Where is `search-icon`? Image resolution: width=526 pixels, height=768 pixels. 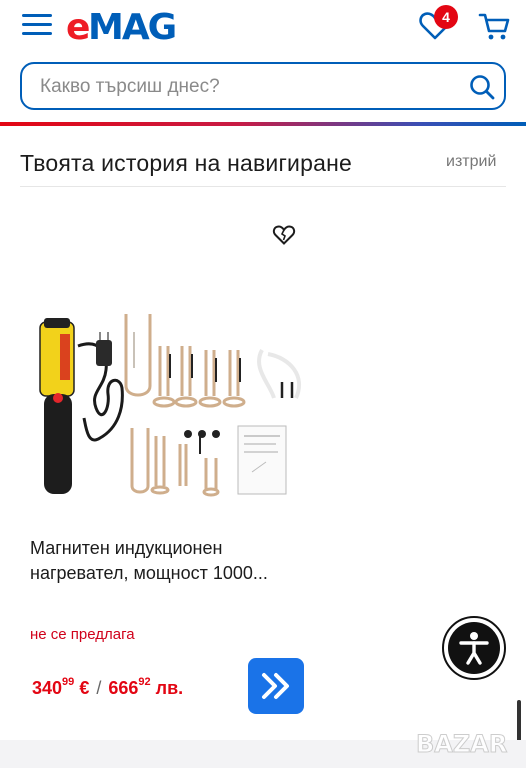 search-icon is located at coordinates (482, 87).